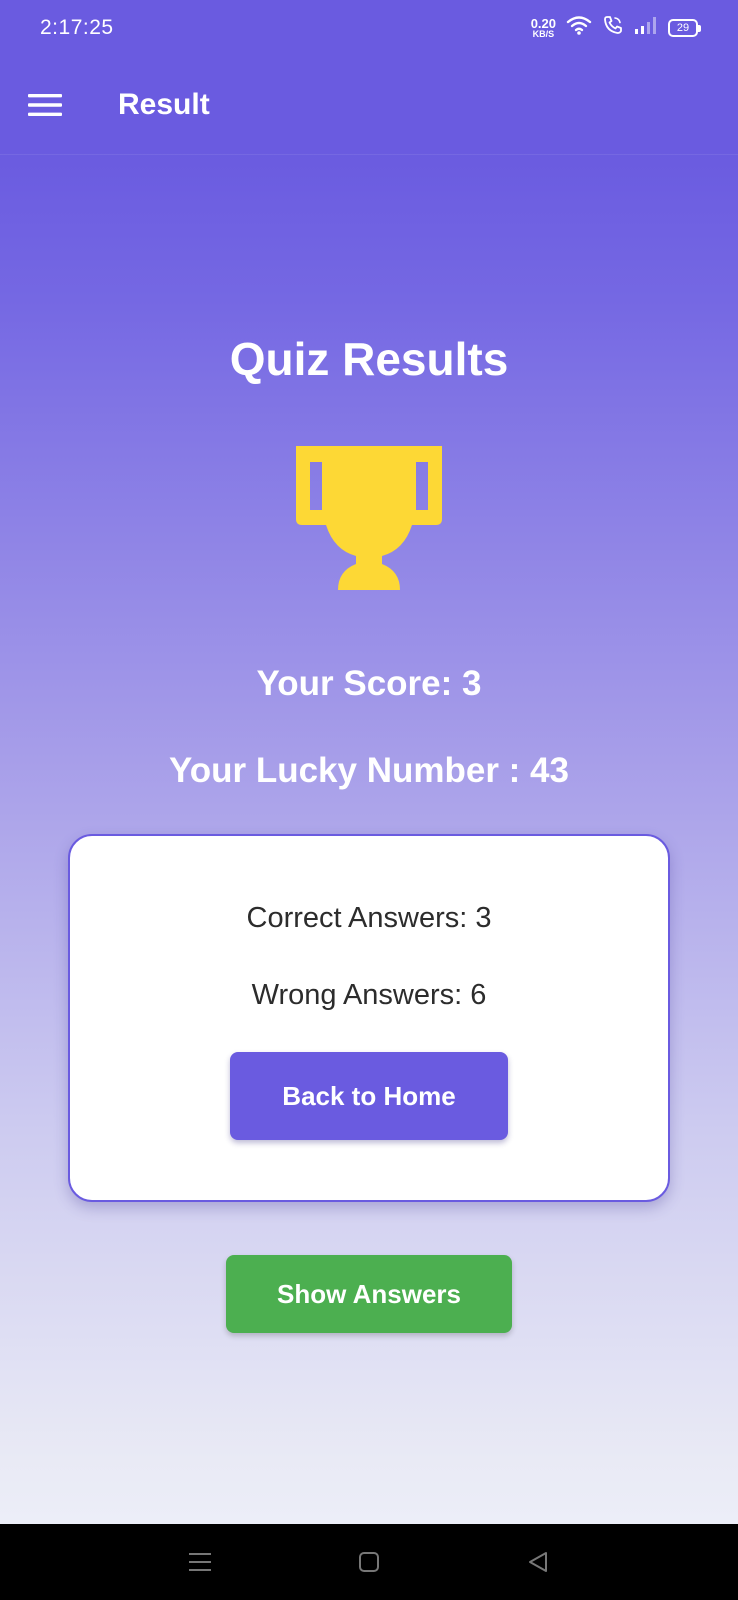 This screenshot has width=738, height=1600. I want to click on trophy-icon, so click(369, 519).